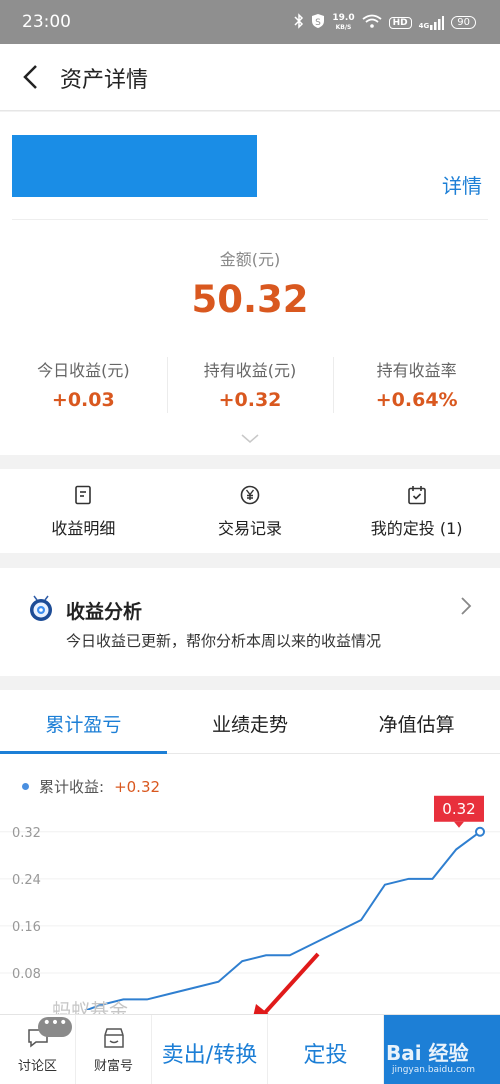 The width and height of the screenshot is (500, 1084). Describe the element at coordinates (114, 1049) in the screenshot. I see `wealth-account-button: 财富号` at that location.